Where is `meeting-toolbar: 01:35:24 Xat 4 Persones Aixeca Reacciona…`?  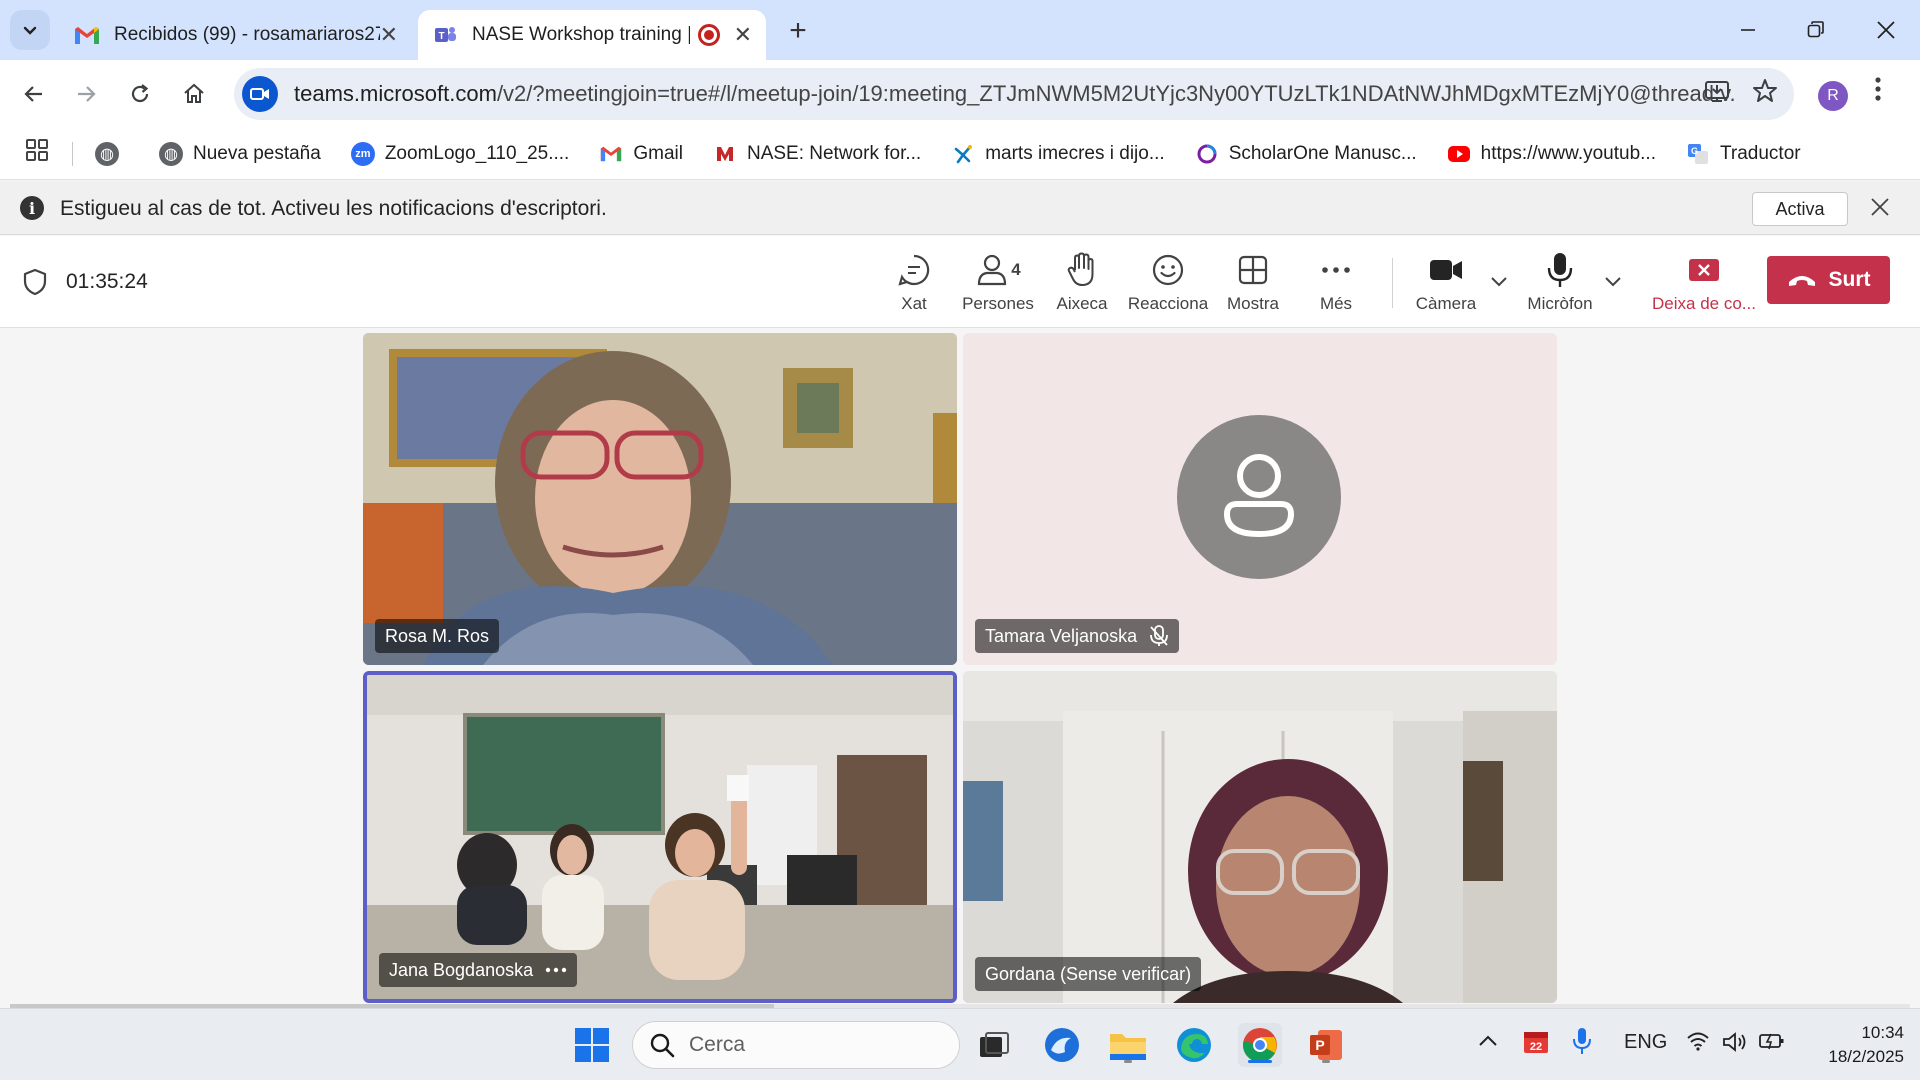 meeting-toolbar: 01:35:24 Xat 4 Persones Aixeca Reacciona… is located at coordinates (960, 282).